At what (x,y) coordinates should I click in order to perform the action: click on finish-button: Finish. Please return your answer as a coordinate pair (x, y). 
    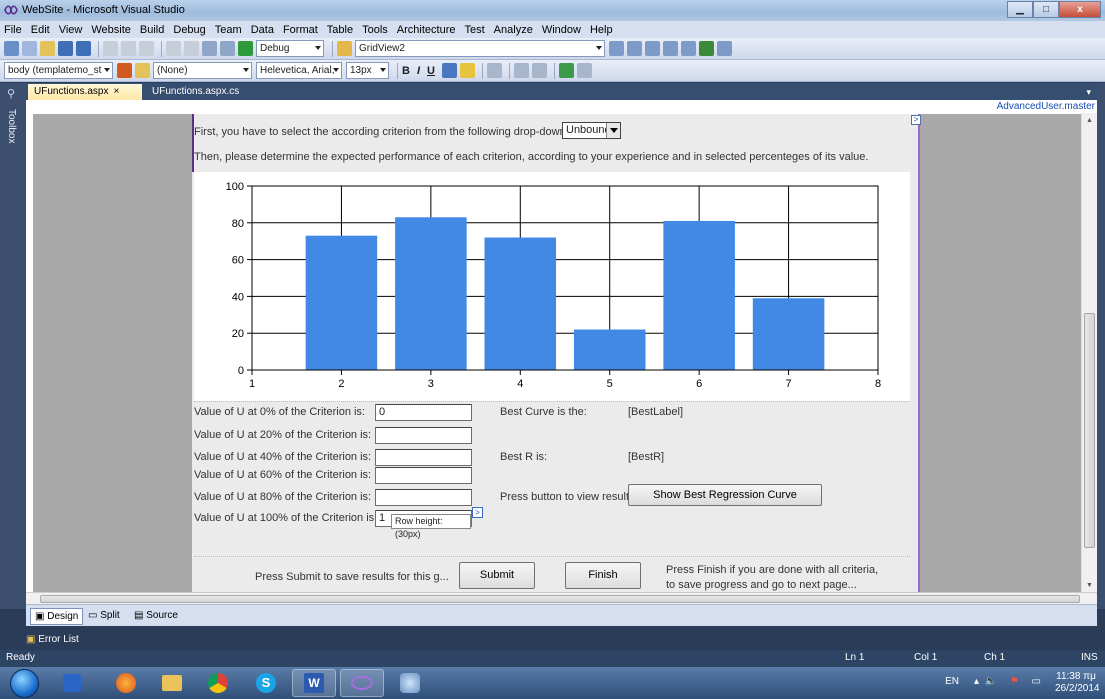
    Looking at the image, I should click on (603, 575).